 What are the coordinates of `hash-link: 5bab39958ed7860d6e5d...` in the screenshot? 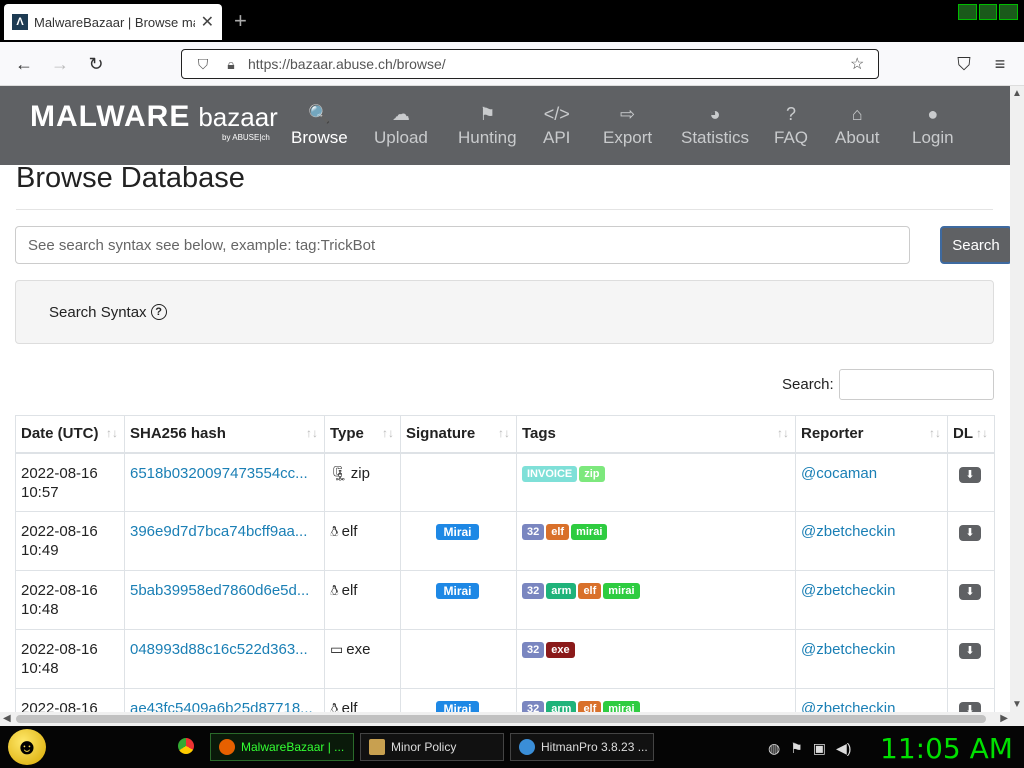 It's located at (219, 590).